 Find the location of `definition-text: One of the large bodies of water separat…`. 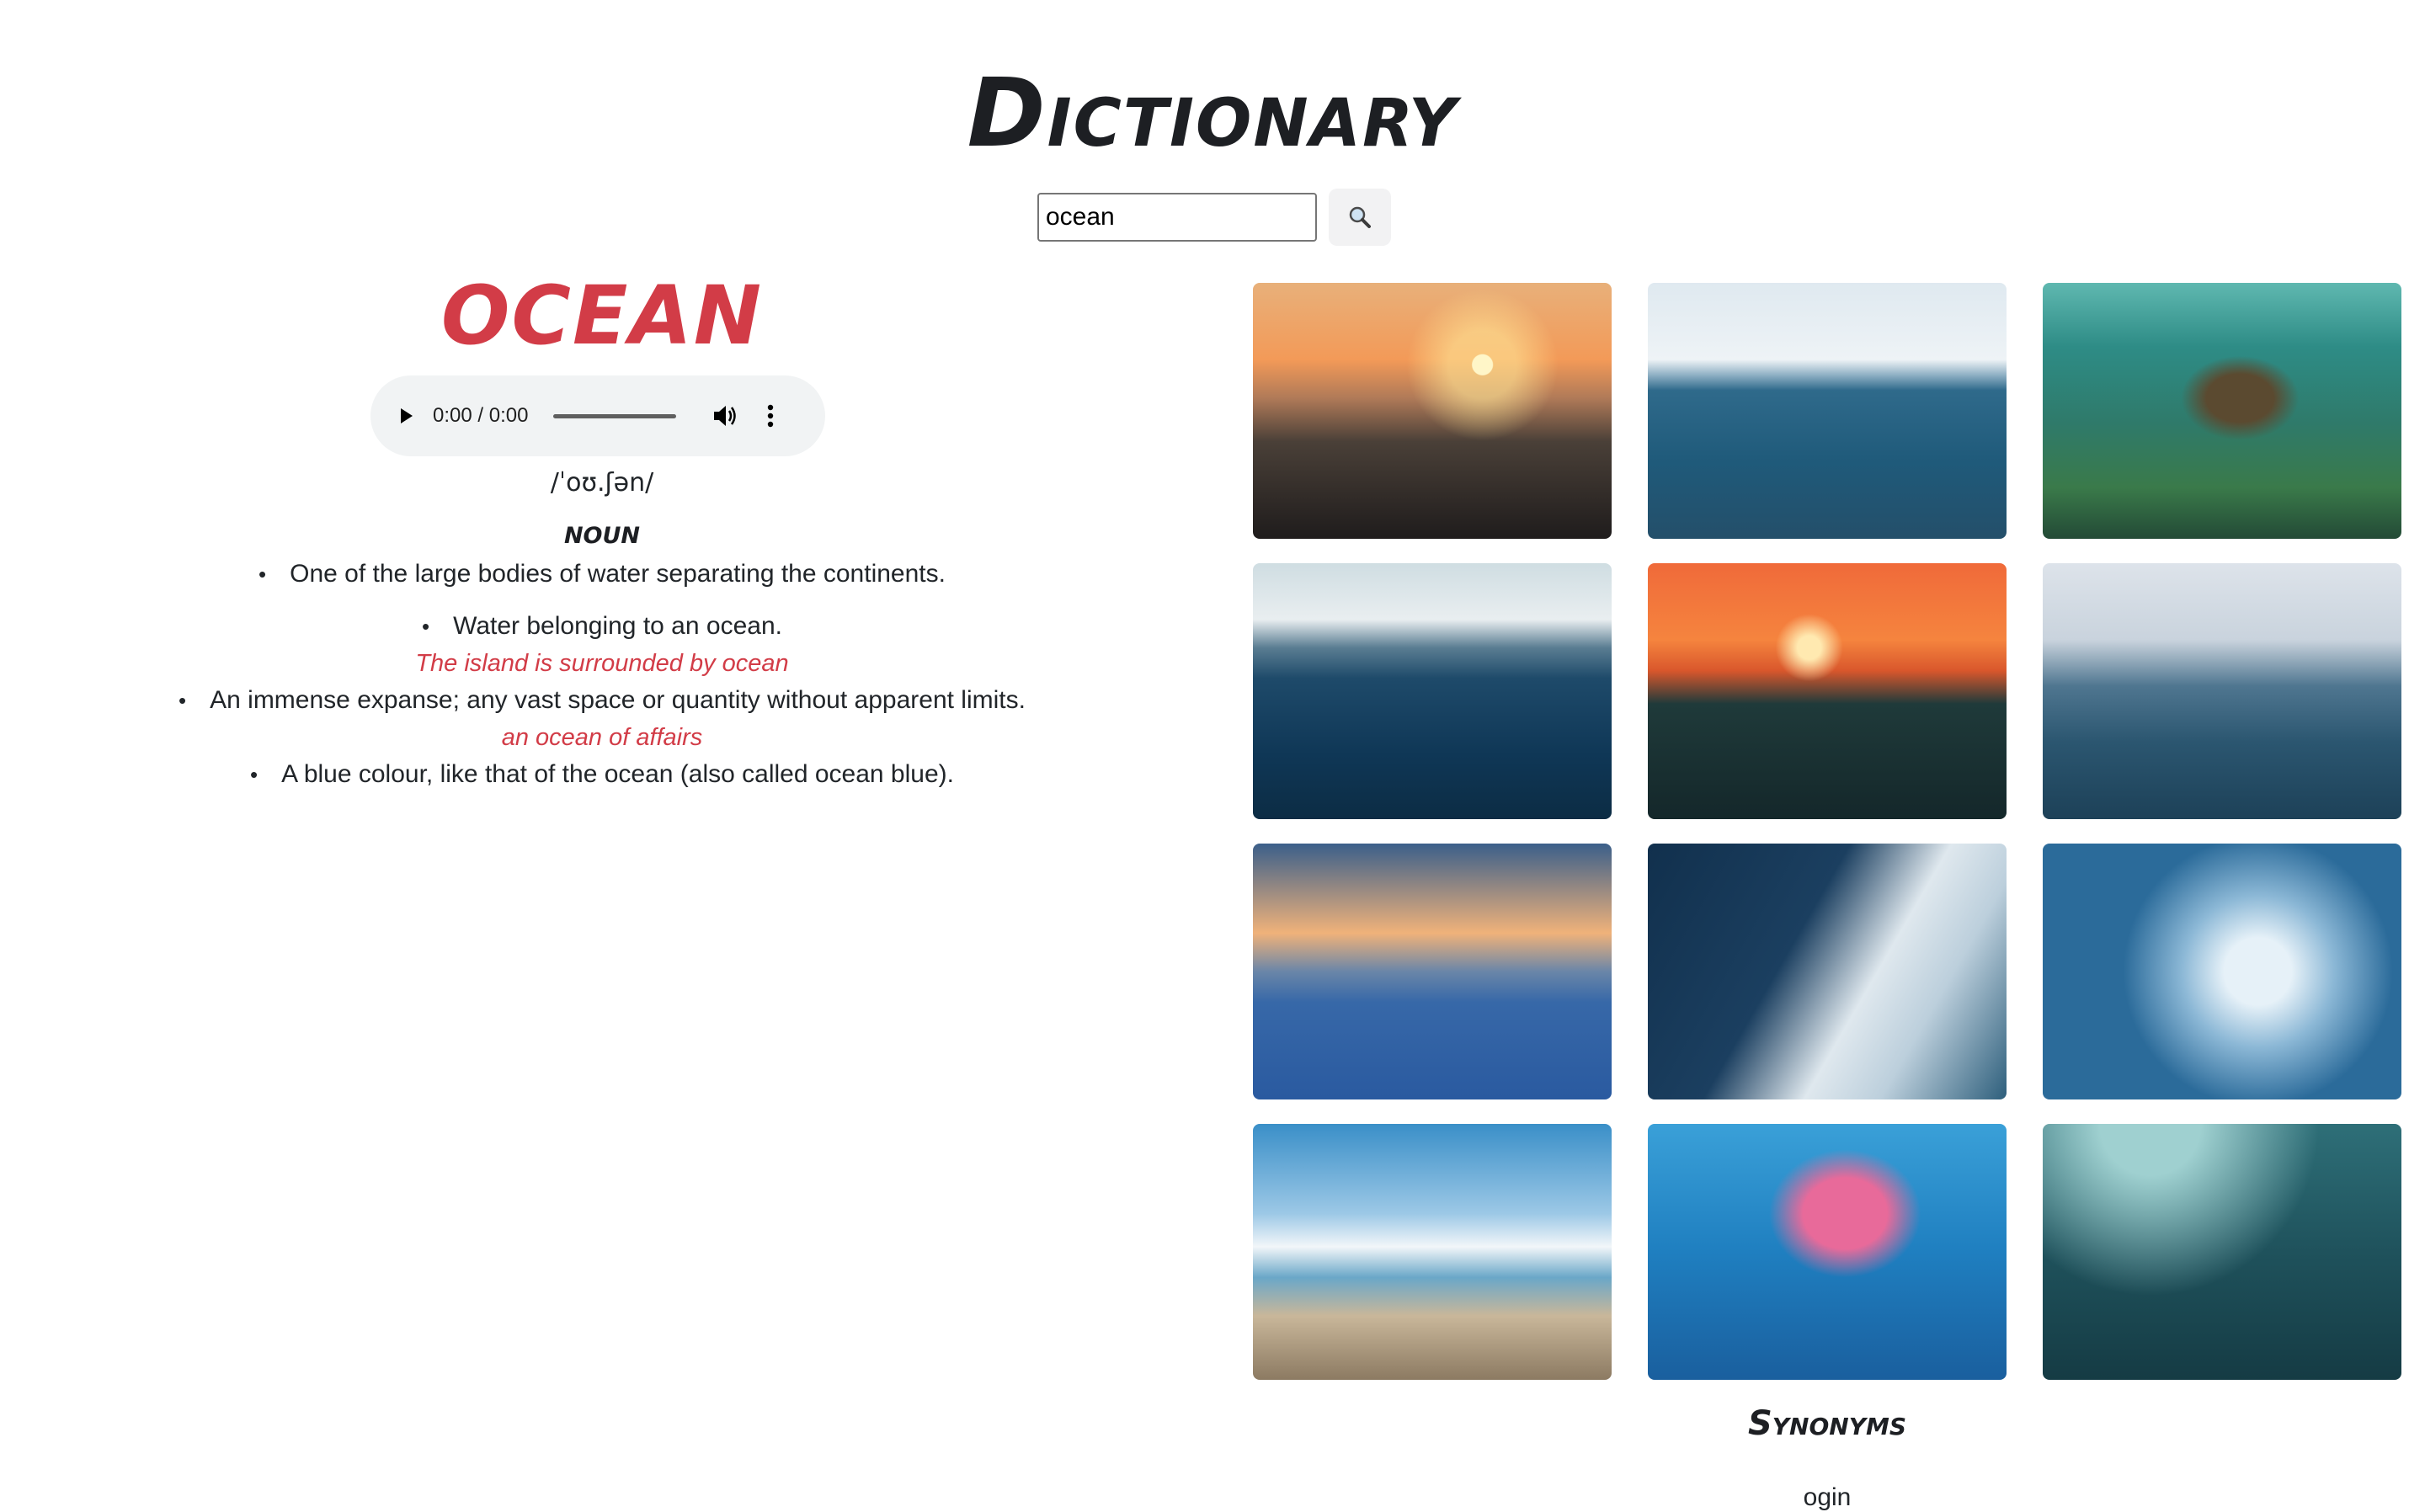

definition-text: One of the large bodies of water separat… is located at coordinates (618, 574).